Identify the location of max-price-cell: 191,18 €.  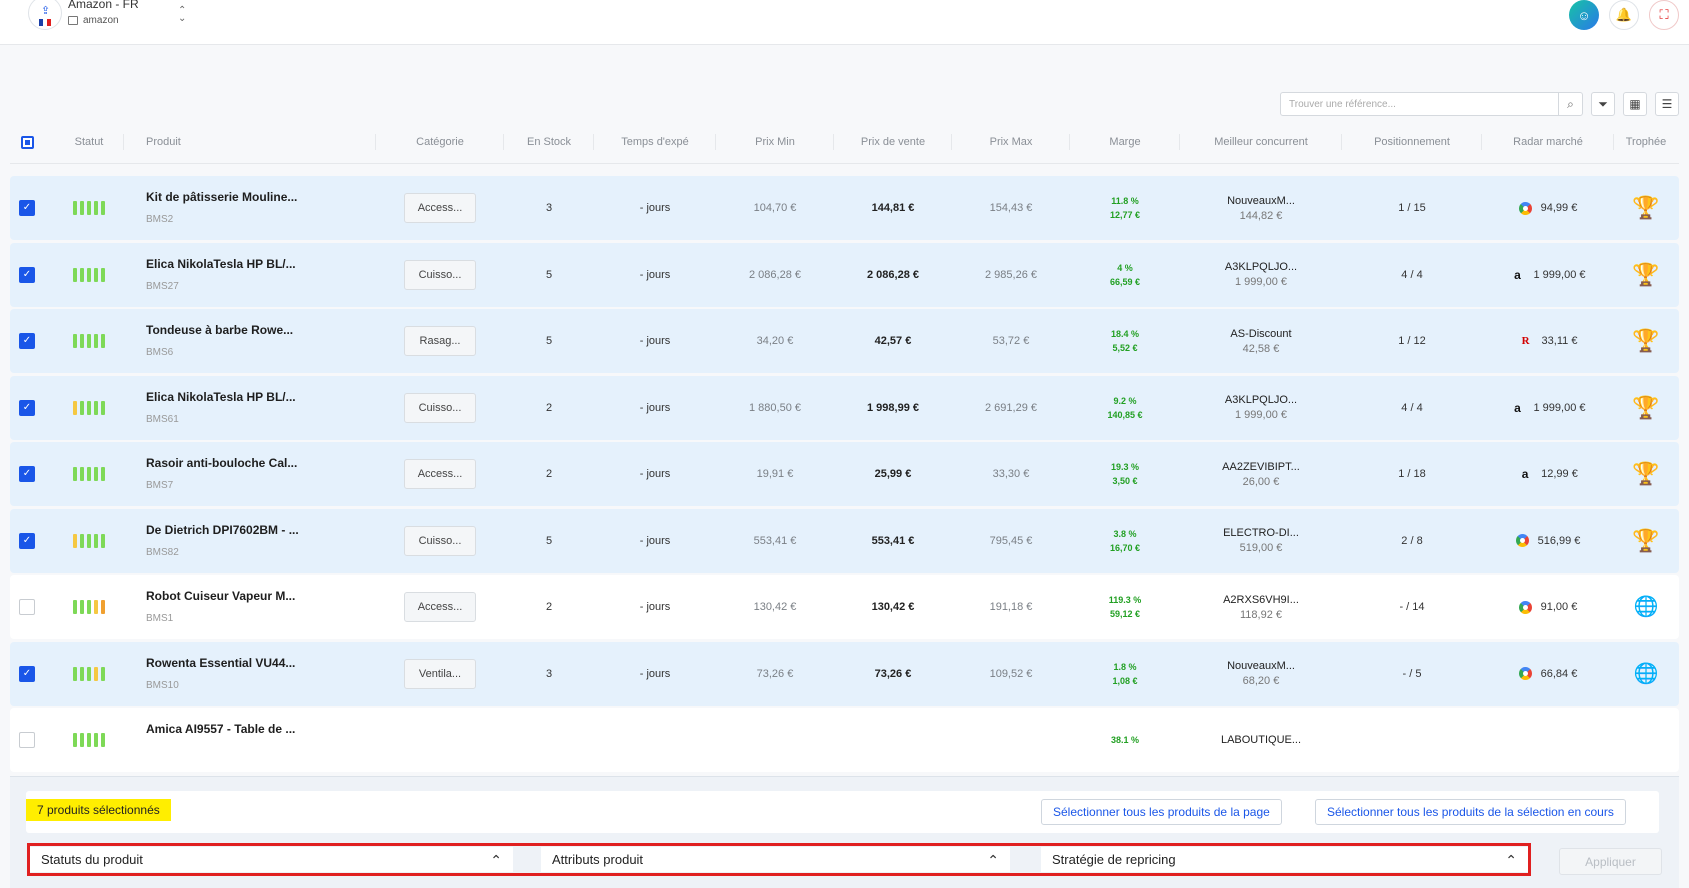
(1011, 607).